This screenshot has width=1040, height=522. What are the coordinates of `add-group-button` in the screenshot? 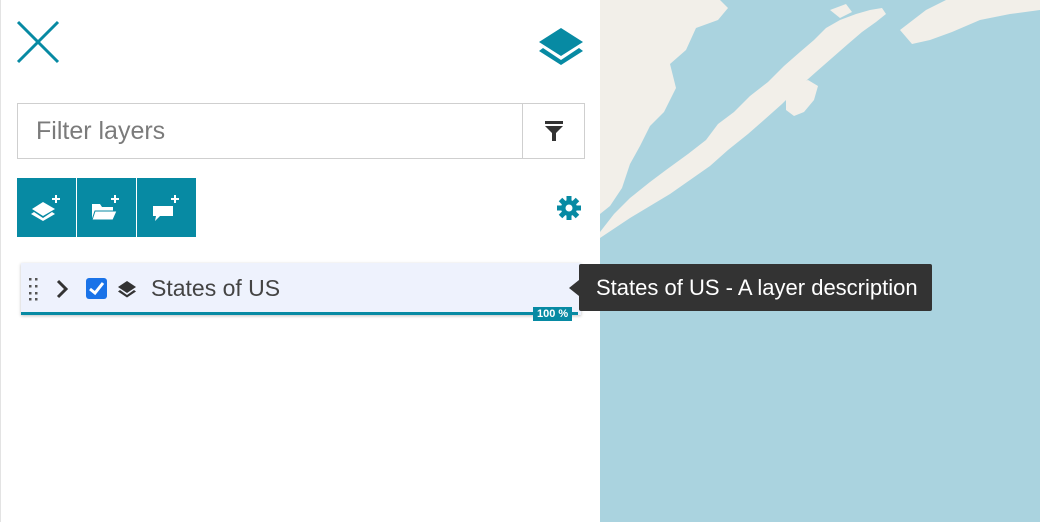 It's located at (106, 207).